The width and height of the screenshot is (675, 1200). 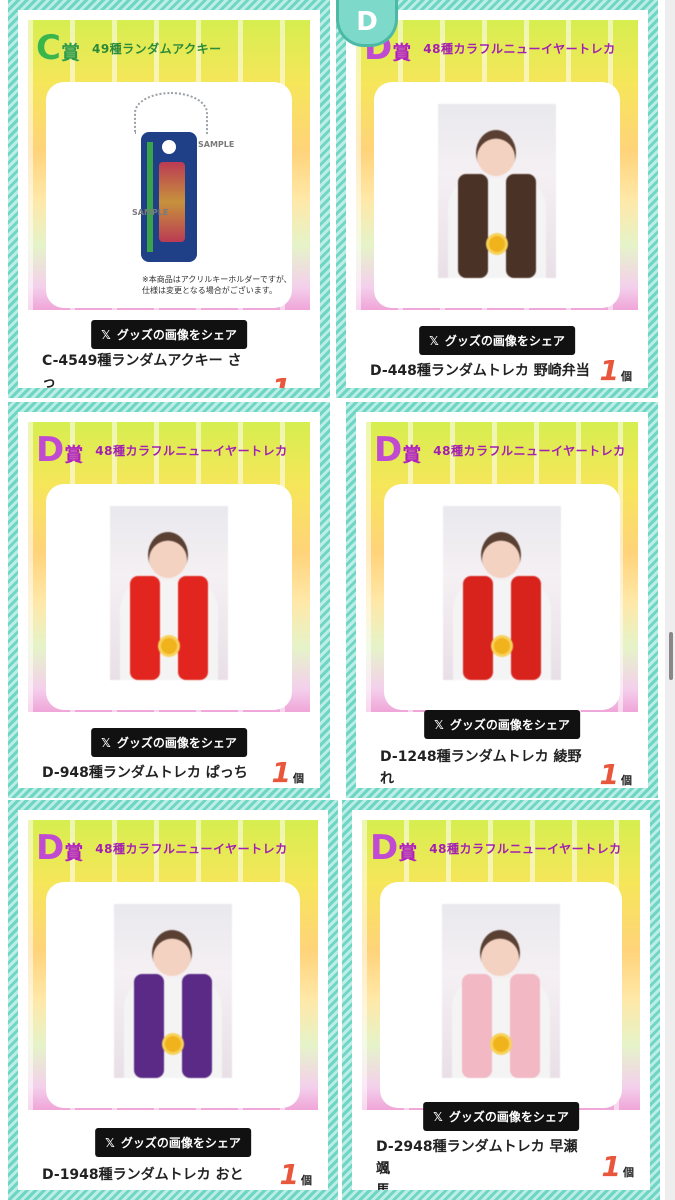 What do you see at coordinates (480, 371) in the screenshot?
I see `product-title-line: D-448種ランダムトレカ 野崎弁当` at bounding box center [480, 371].